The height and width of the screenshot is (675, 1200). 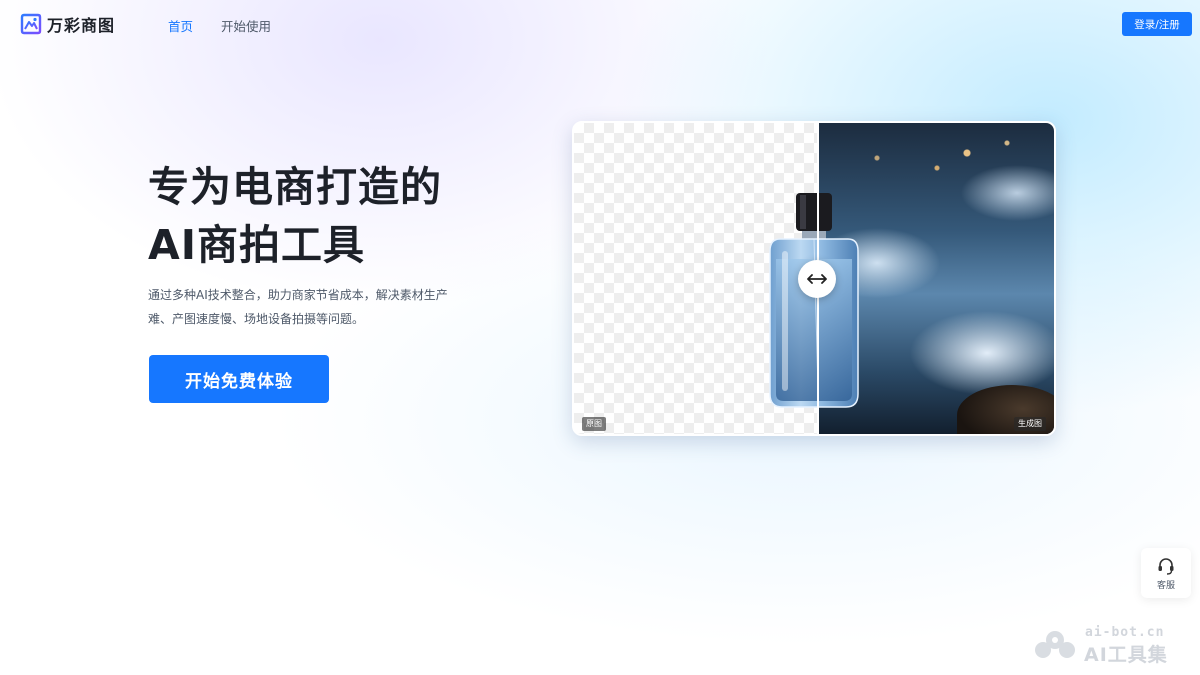 I want to click on left-right-arrow-icon, so click(x=817, y=279).